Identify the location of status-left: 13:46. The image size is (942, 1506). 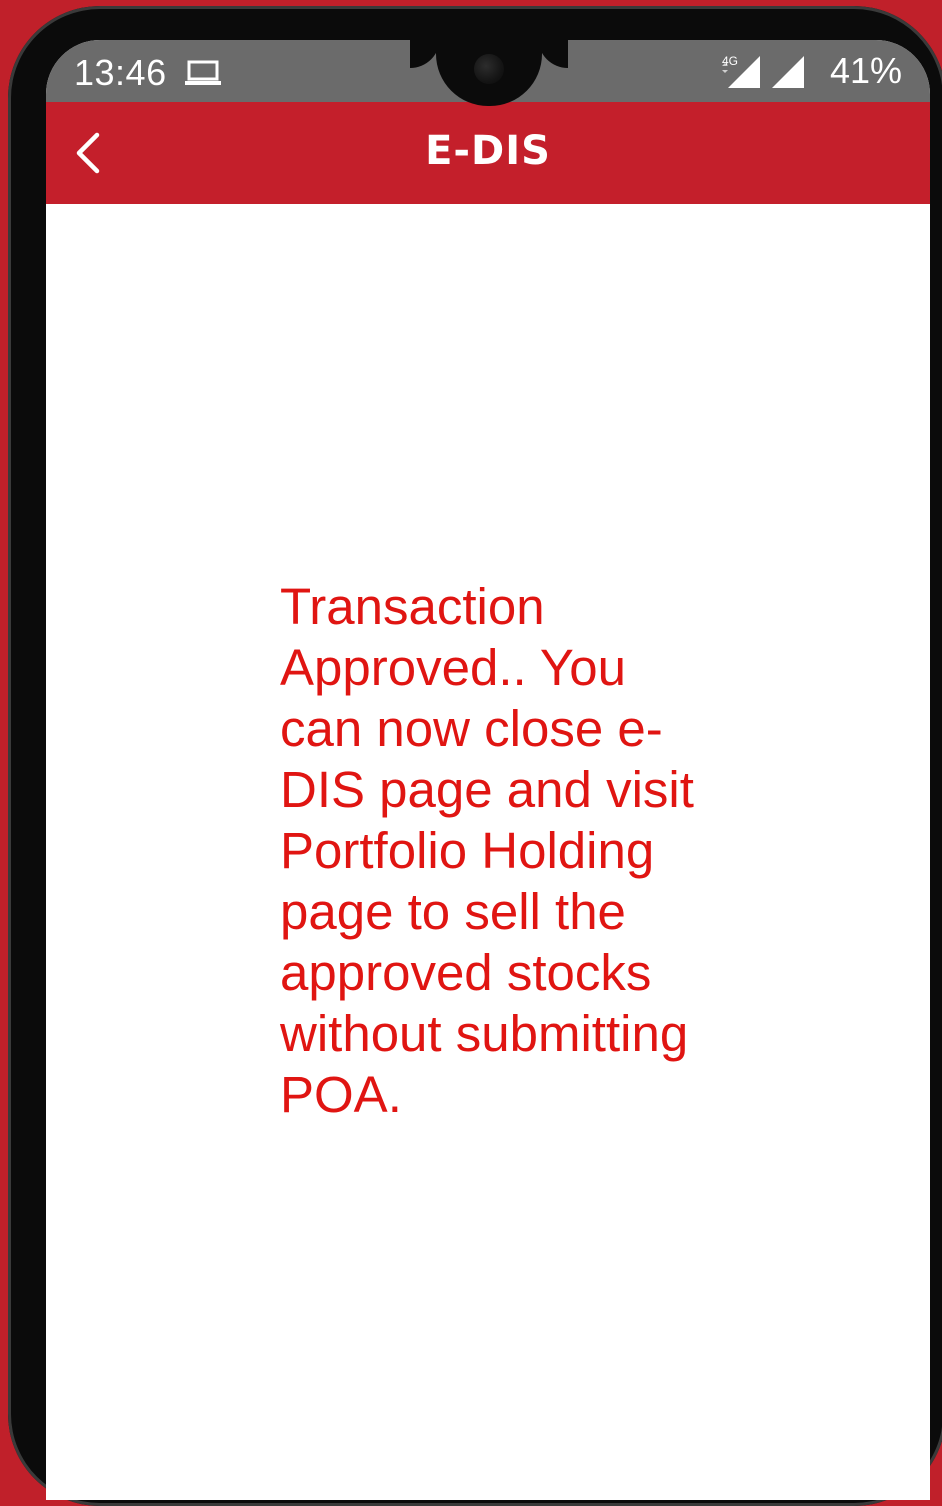
(147, 73).